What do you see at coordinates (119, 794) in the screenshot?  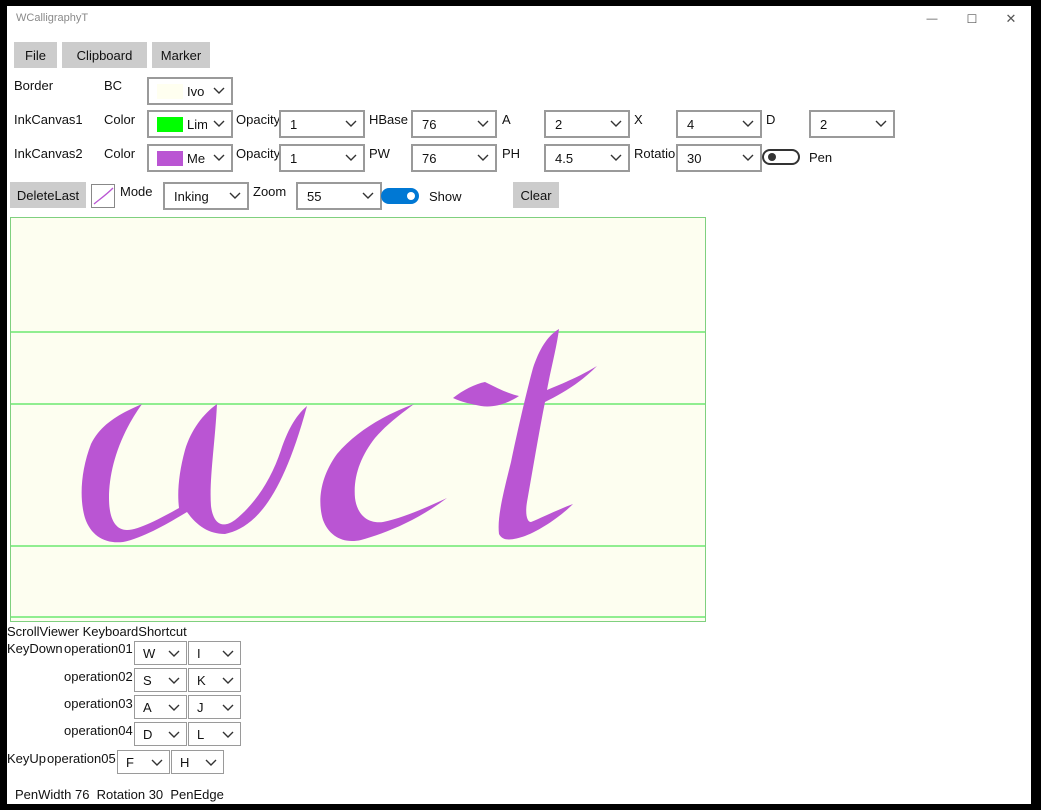 I see `status-text: PenWidth 76 Rotation 30 PenEdge` at bounding box center [119, 794].